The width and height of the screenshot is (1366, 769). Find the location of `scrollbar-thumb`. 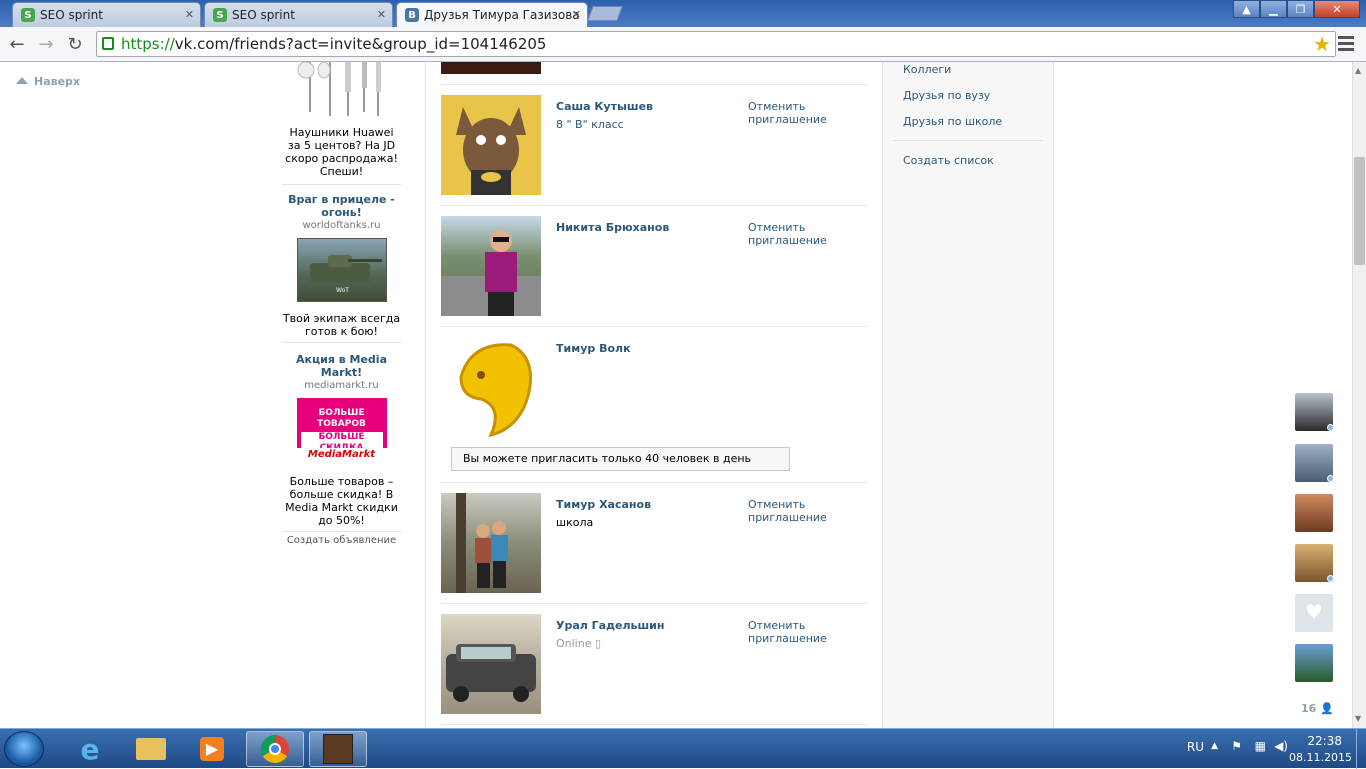

scrollbar-thumb is located at coordinates (1359, 211).